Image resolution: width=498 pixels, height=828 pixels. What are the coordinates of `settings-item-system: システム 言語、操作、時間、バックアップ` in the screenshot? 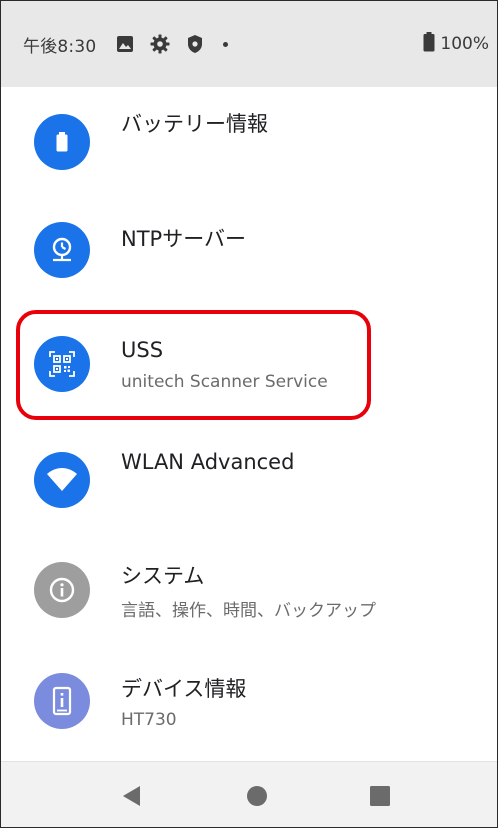 It's located at (249, 599).